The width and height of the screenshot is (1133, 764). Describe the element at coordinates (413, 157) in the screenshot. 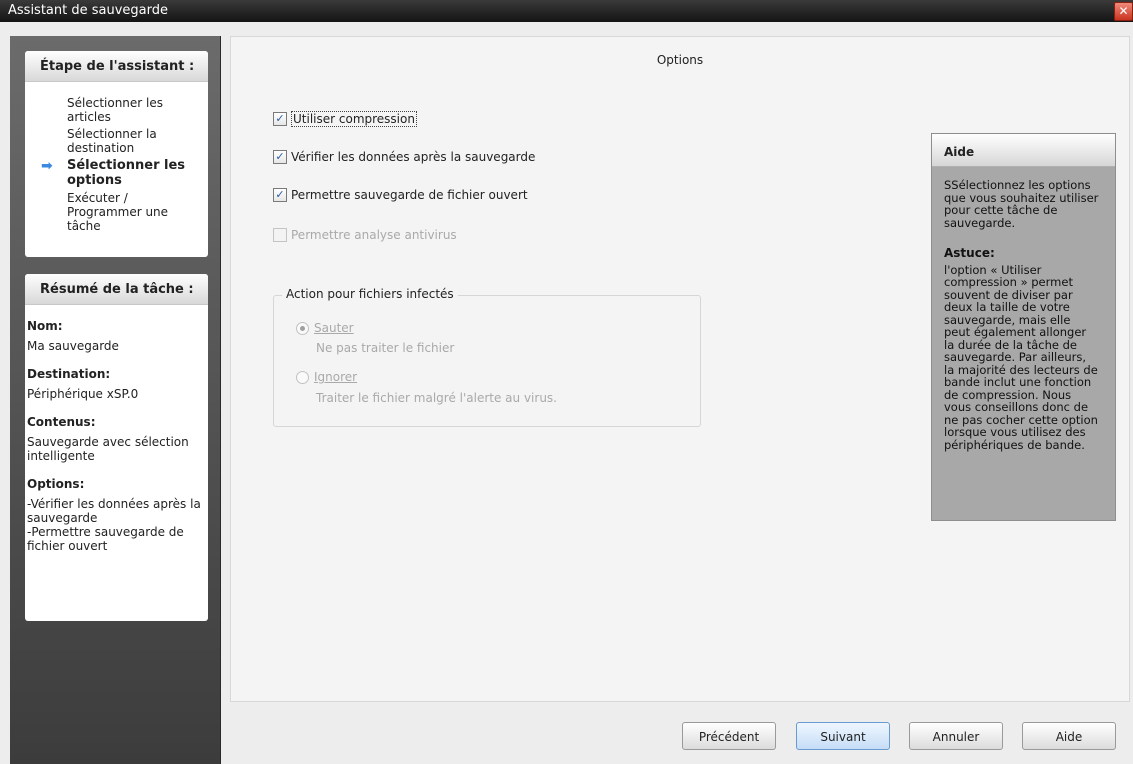

I see `checkbox-label: Vérifier les données après la sauvegarde` at that location.